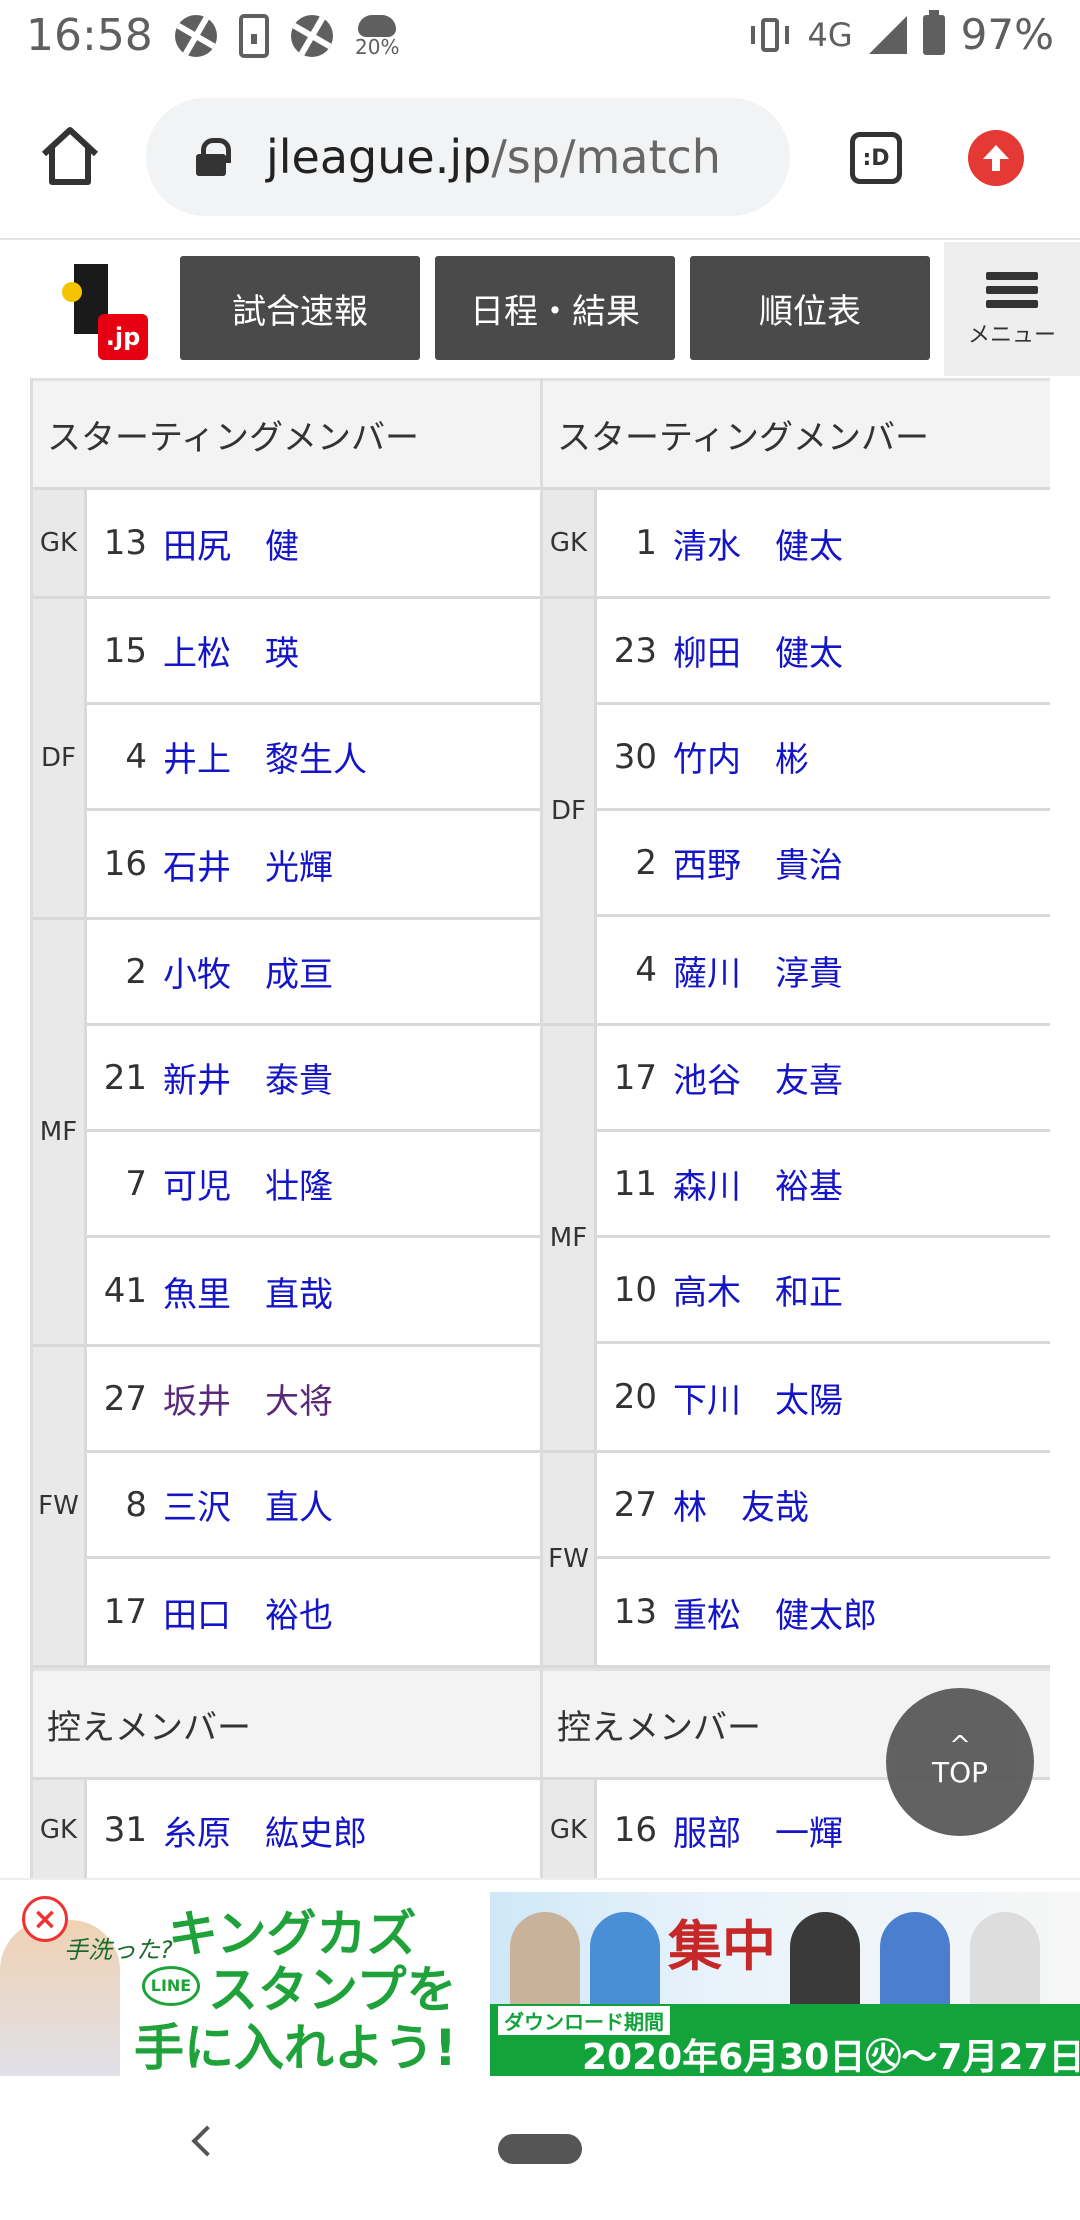 The image size is (1080, 2220). I want to click on back-icon, so click(207, 2141).